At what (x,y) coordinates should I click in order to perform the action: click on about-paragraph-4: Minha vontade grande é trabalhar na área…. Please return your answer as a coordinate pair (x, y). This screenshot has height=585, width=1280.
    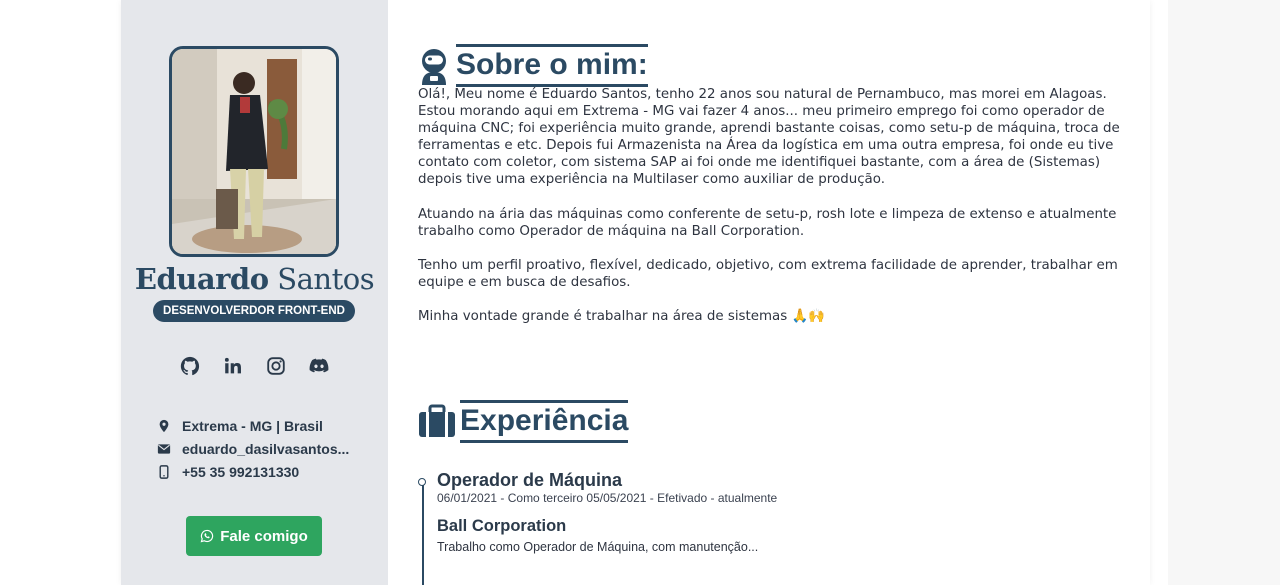
    Looking at the image, I should click on (621, 316).